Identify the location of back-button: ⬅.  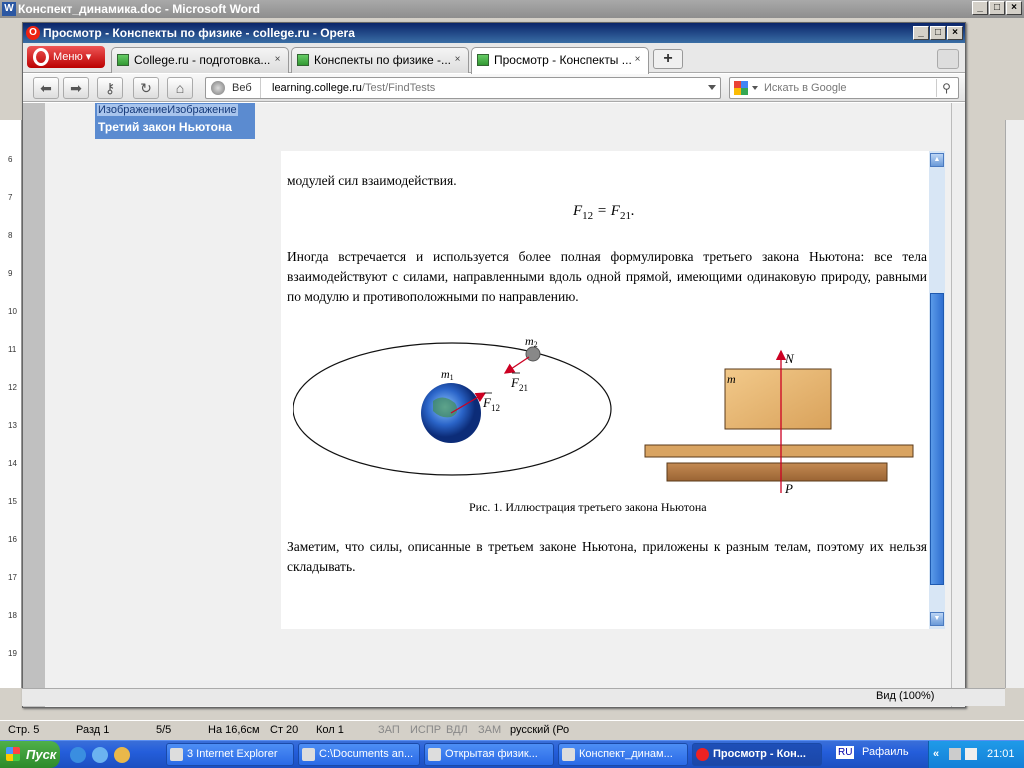
(46, 88).